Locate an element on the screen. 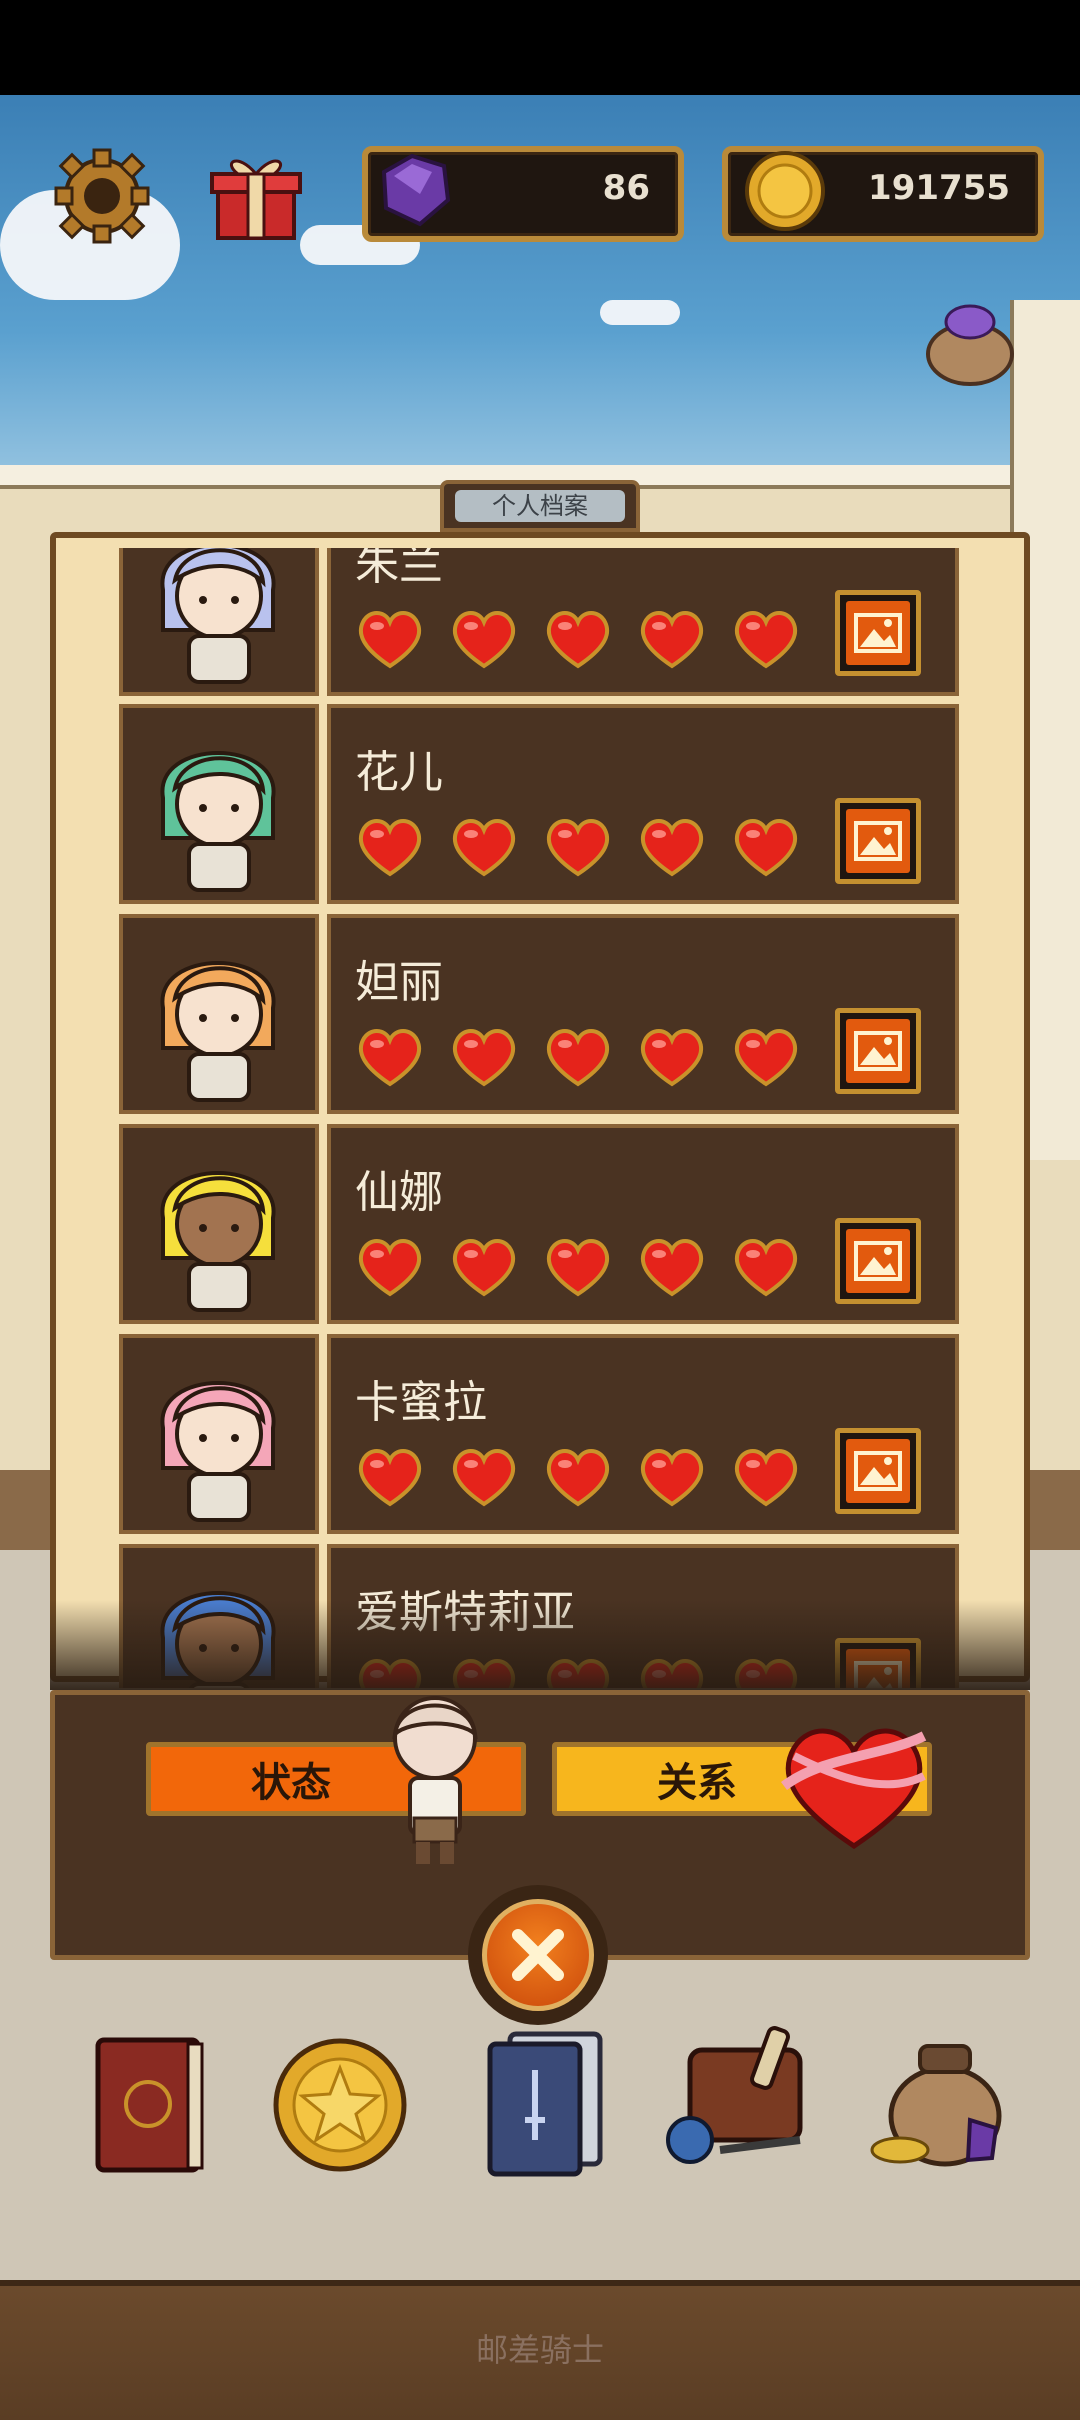 The width and height of the screenshot is (1080, 2420). cloud is located at coordinates (640, 312).